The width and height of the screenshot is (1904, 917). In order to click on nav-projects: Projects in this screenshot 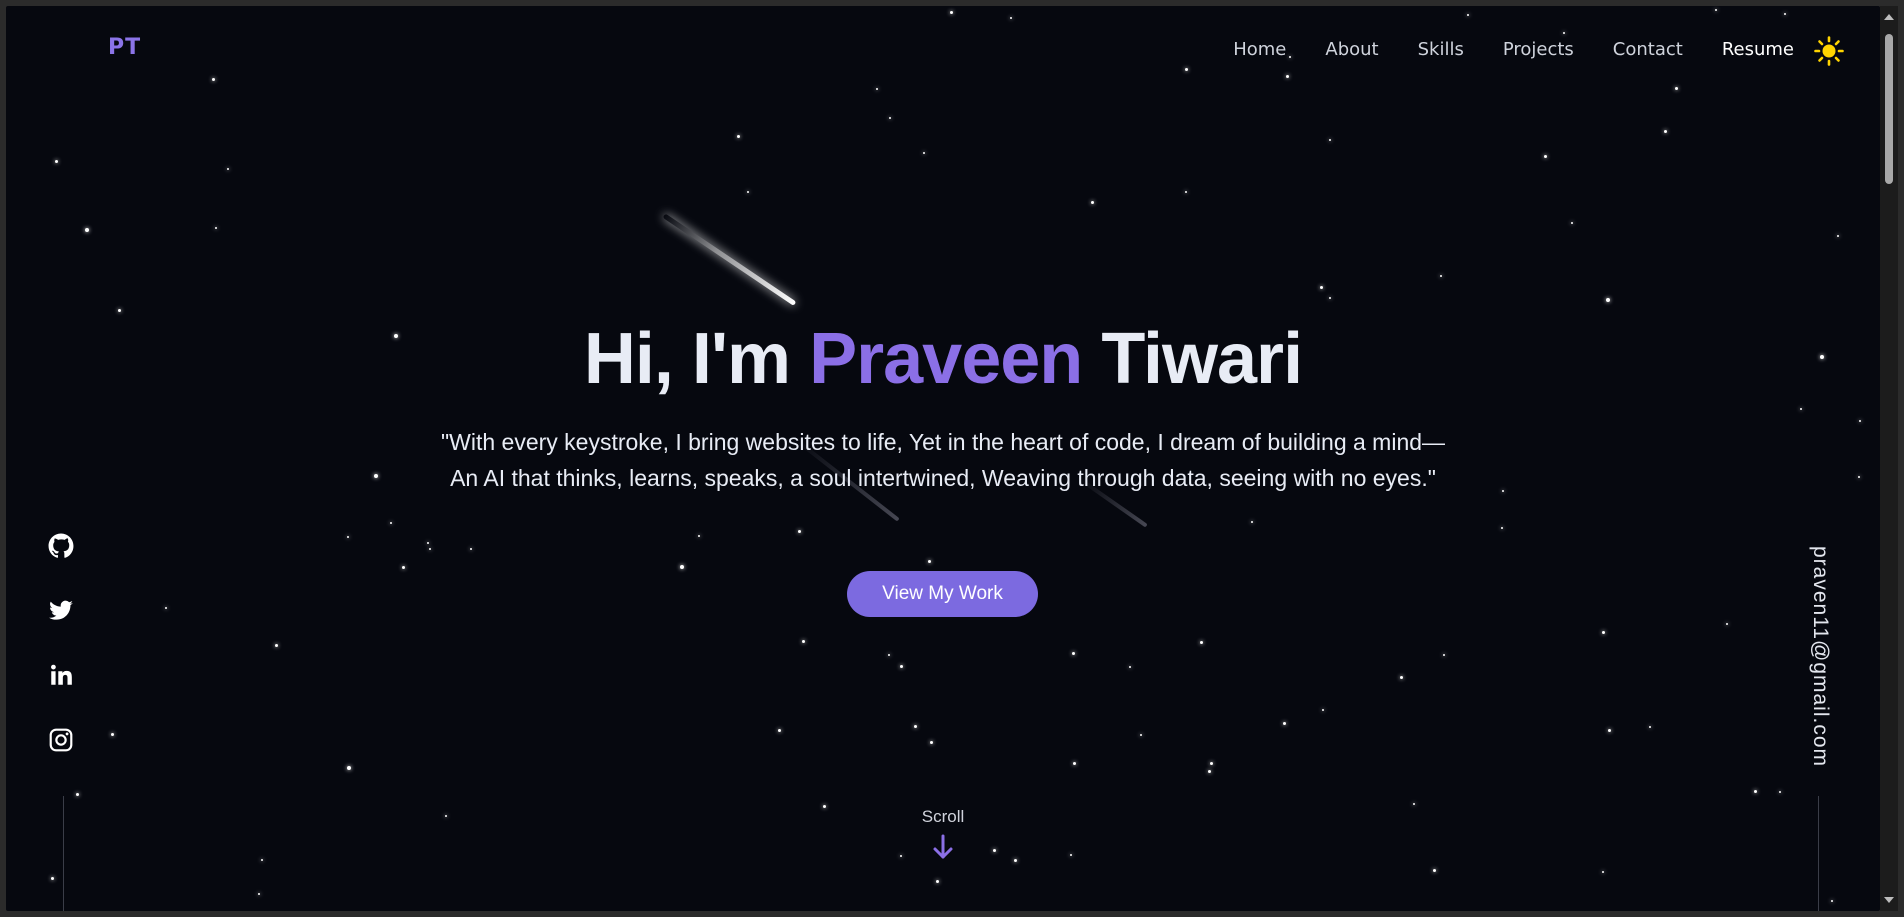, I will do `click(1538, 49)`.